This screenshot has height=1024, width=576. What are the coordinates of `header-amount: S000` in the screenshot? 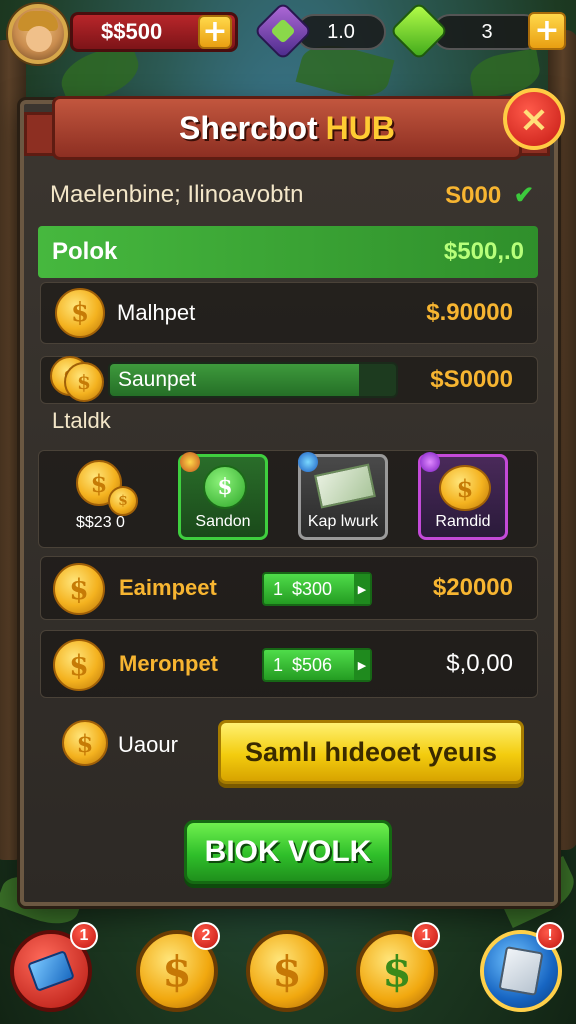 It's located at (473, 195).